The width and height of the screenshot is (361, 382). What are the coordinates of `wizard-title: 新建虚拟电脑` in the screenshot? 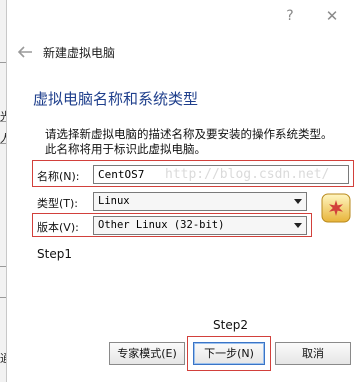 It's located at (79, 53).